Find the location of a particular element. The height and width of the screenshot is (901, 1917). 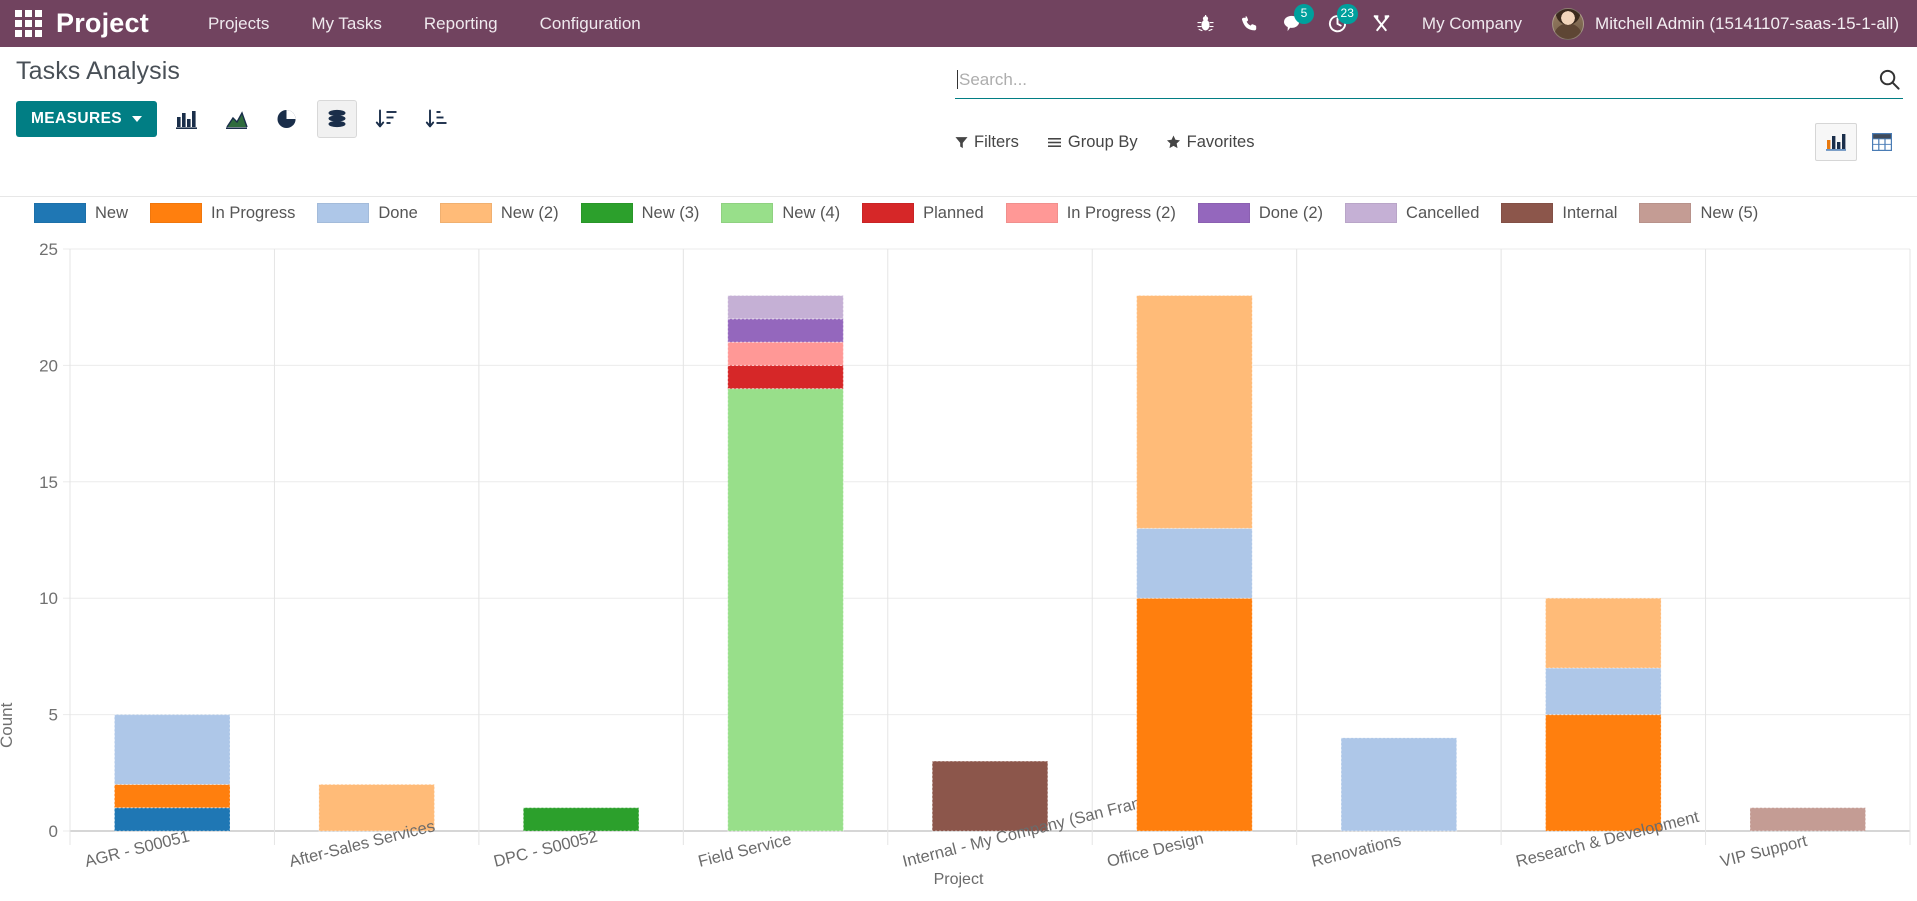

x-axis-tick: AGR - S00051 is located at coordinates (137, 848).